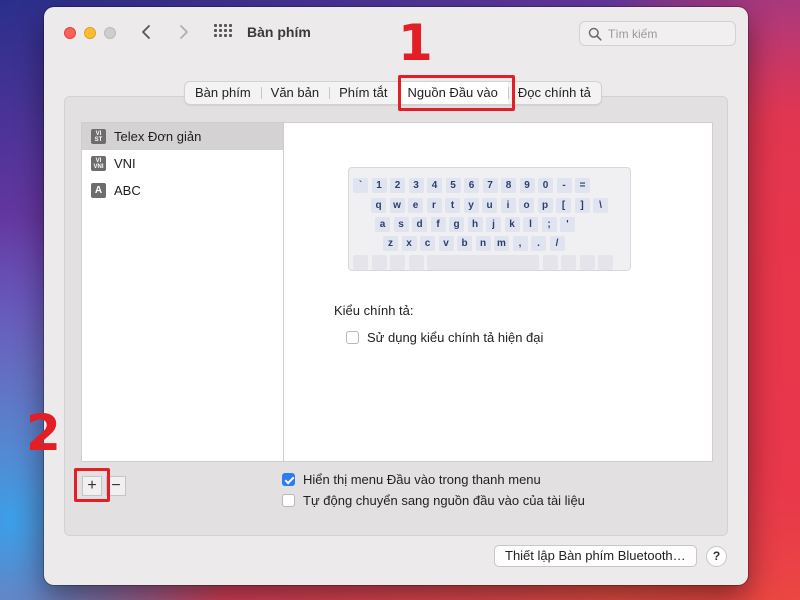  What do you see at coordinates (223, 93) in the screenshot?
I see `tab-keyboard: Bàn phím` at bounding box center [223, 93].